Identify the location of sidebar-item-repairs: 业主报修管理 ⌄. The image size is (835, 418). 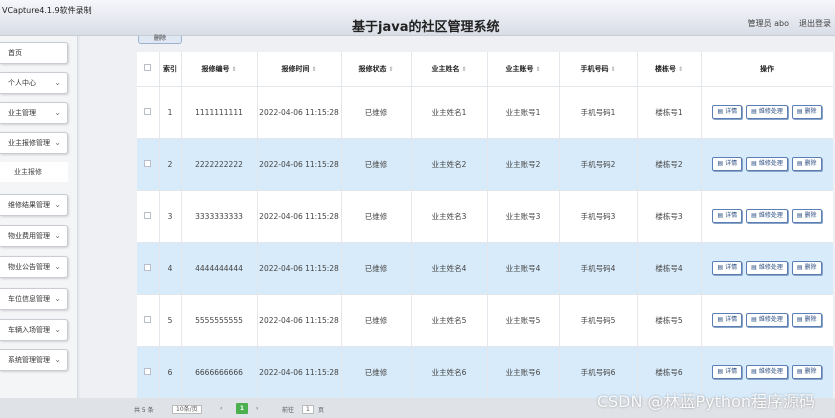
(34, 143).